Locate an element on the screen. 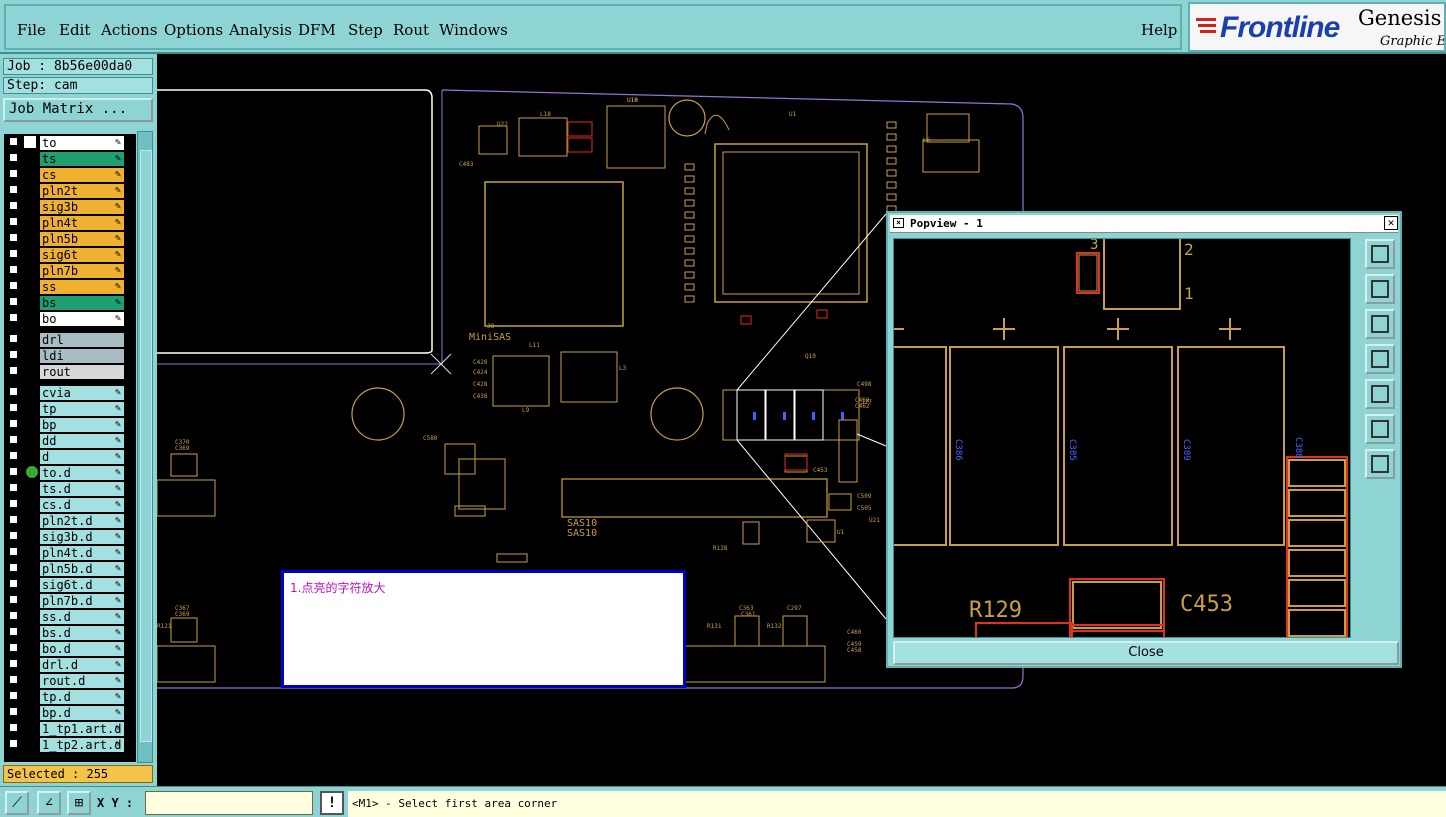 This screenshot has width=1446, height=817. menu-dfm: DFM is located at coordinates (317, 30).